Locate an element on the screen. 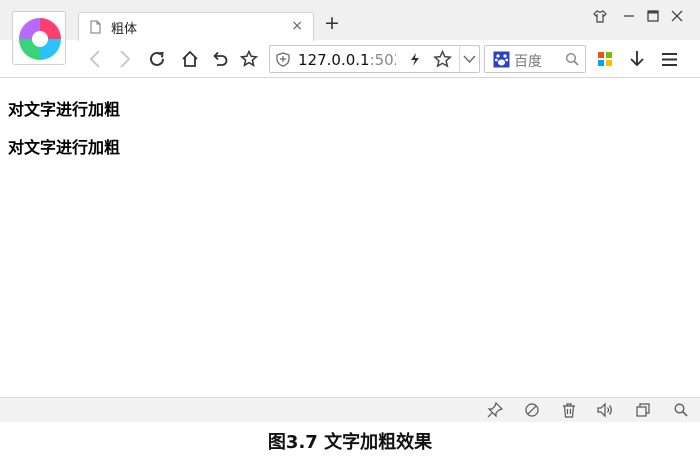 The height and width of the screenshot is (458, 700). forward-icon is located at coordinates (125, 59).